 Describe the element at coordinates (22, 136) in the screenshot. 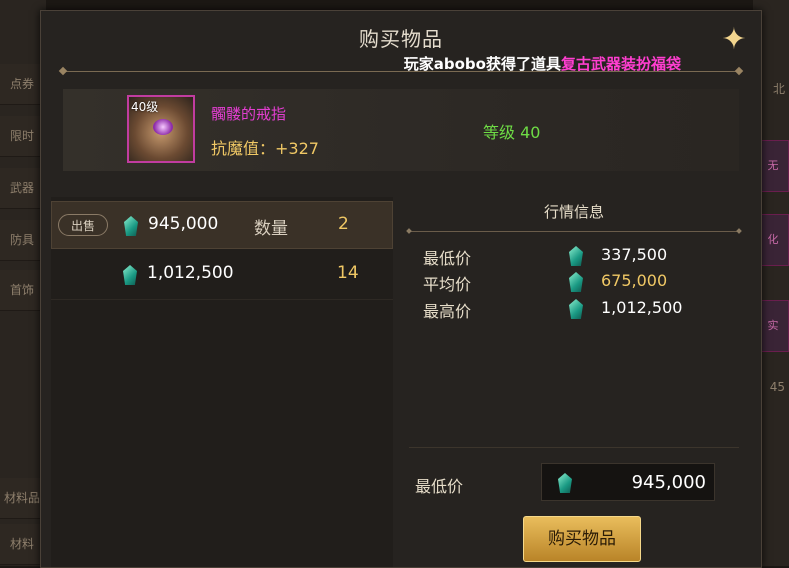

I see `bg-tab: 限时` at that location.